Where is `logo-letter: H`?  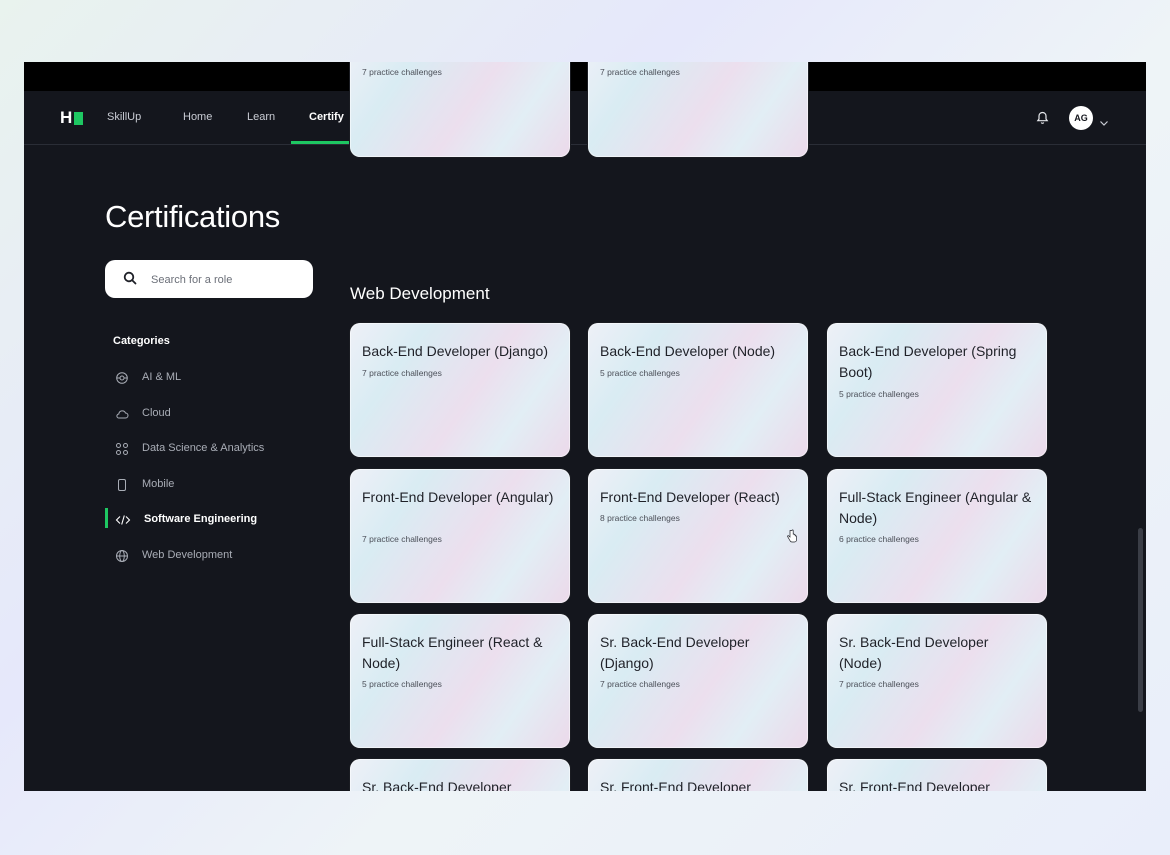 logo-letter: H is located at coordinates (66, 117).